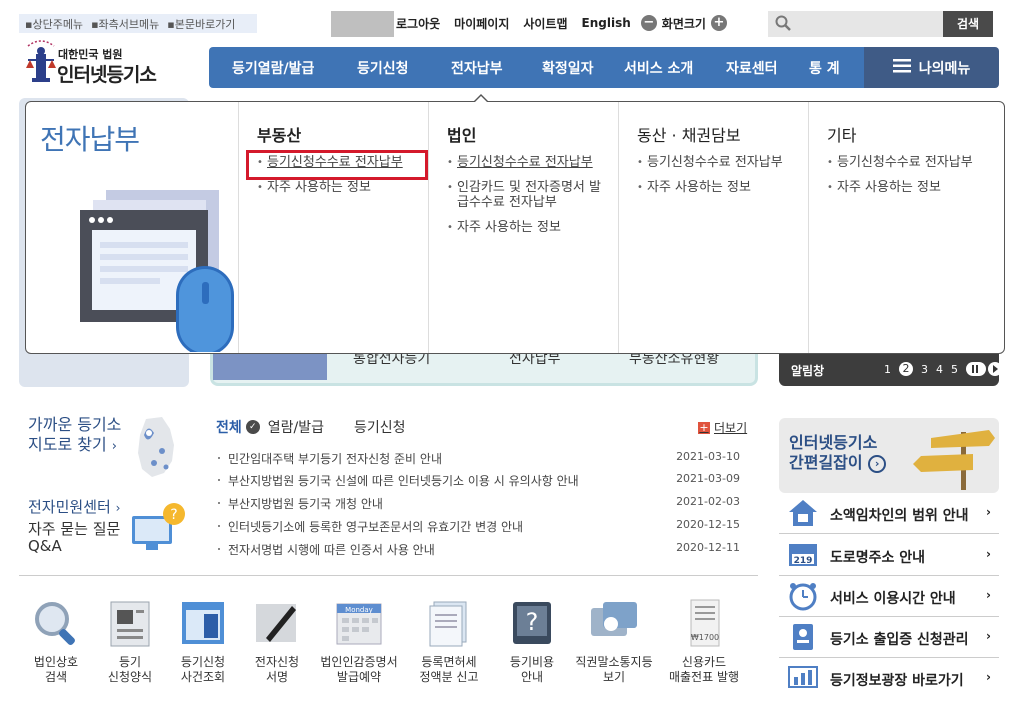 This screenshot has height=712, width=1027. I want to click on page-1: 1, so click(887, 369).